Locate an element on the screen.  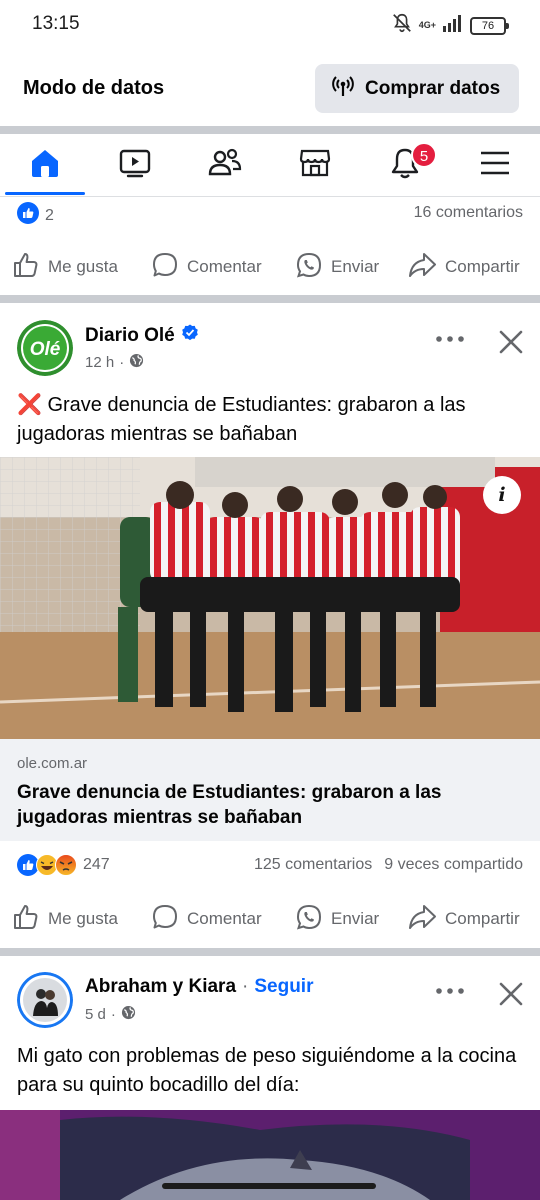
like-button: Me gusta is located at coordinates (65, 919).